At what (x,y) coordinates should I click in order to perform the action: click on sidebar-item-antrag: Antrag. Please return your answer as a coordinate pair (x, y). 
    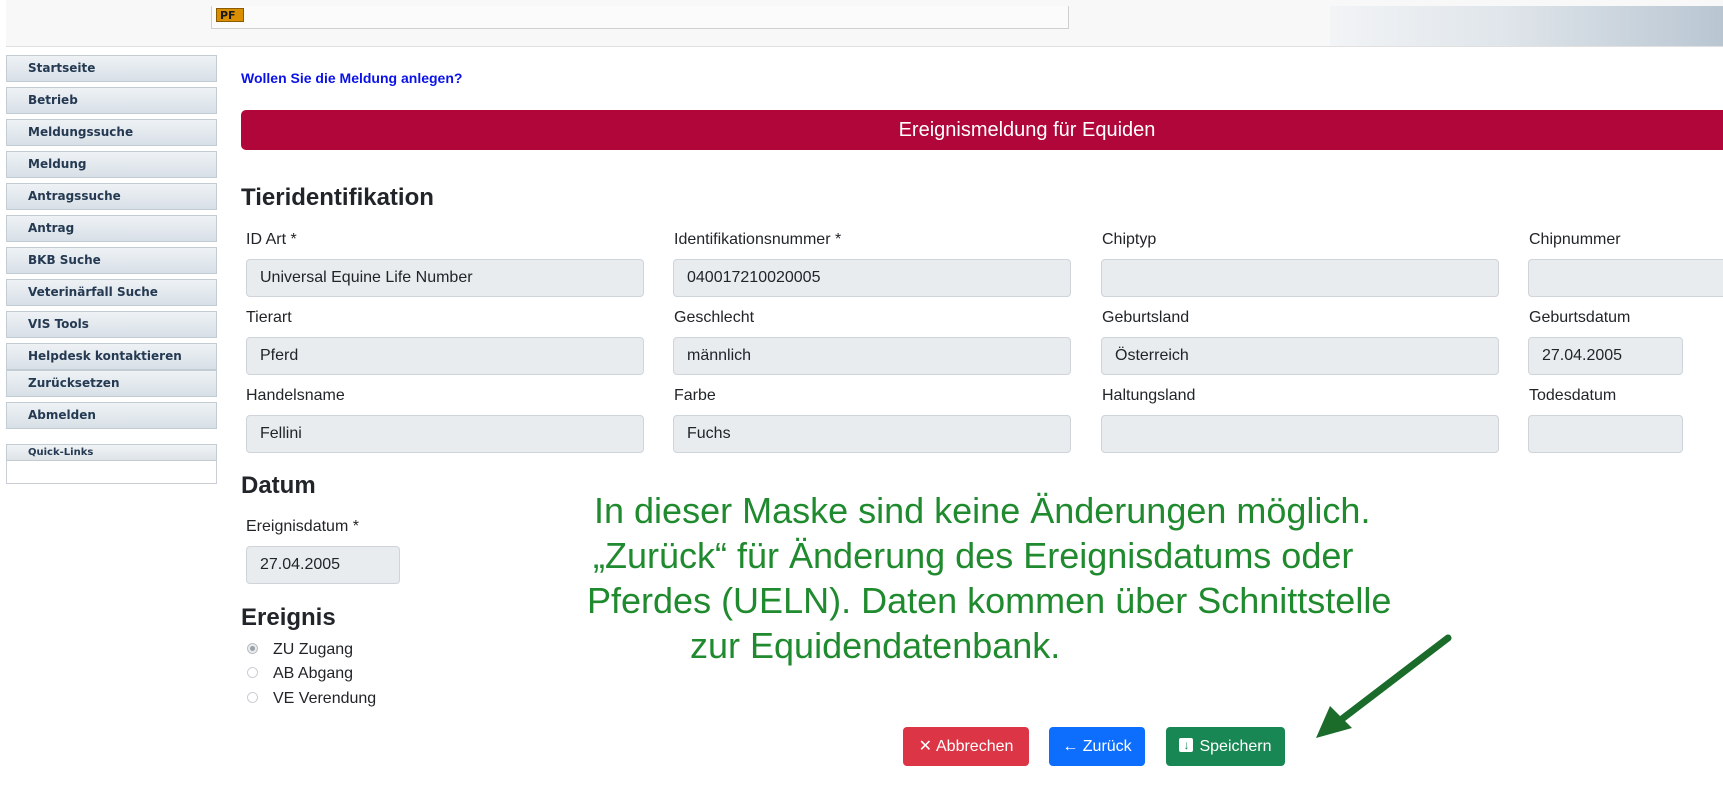
    Looking at the image, I should click on (111, 228).